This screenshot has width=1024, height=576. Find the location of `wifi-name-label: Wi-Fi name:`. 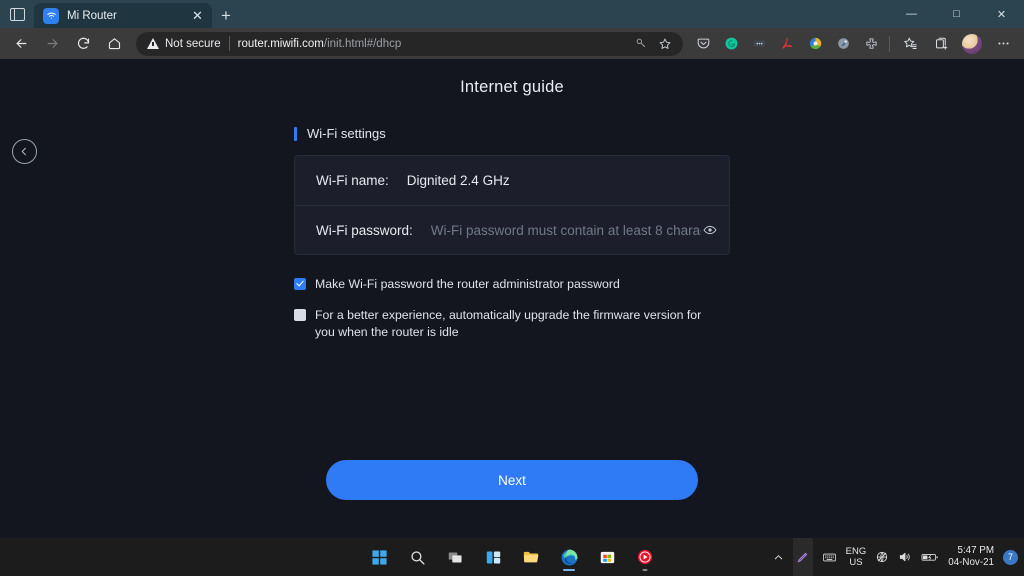

wifi-name-label: Wi-Fi name: is located at coordinates (352, 180).